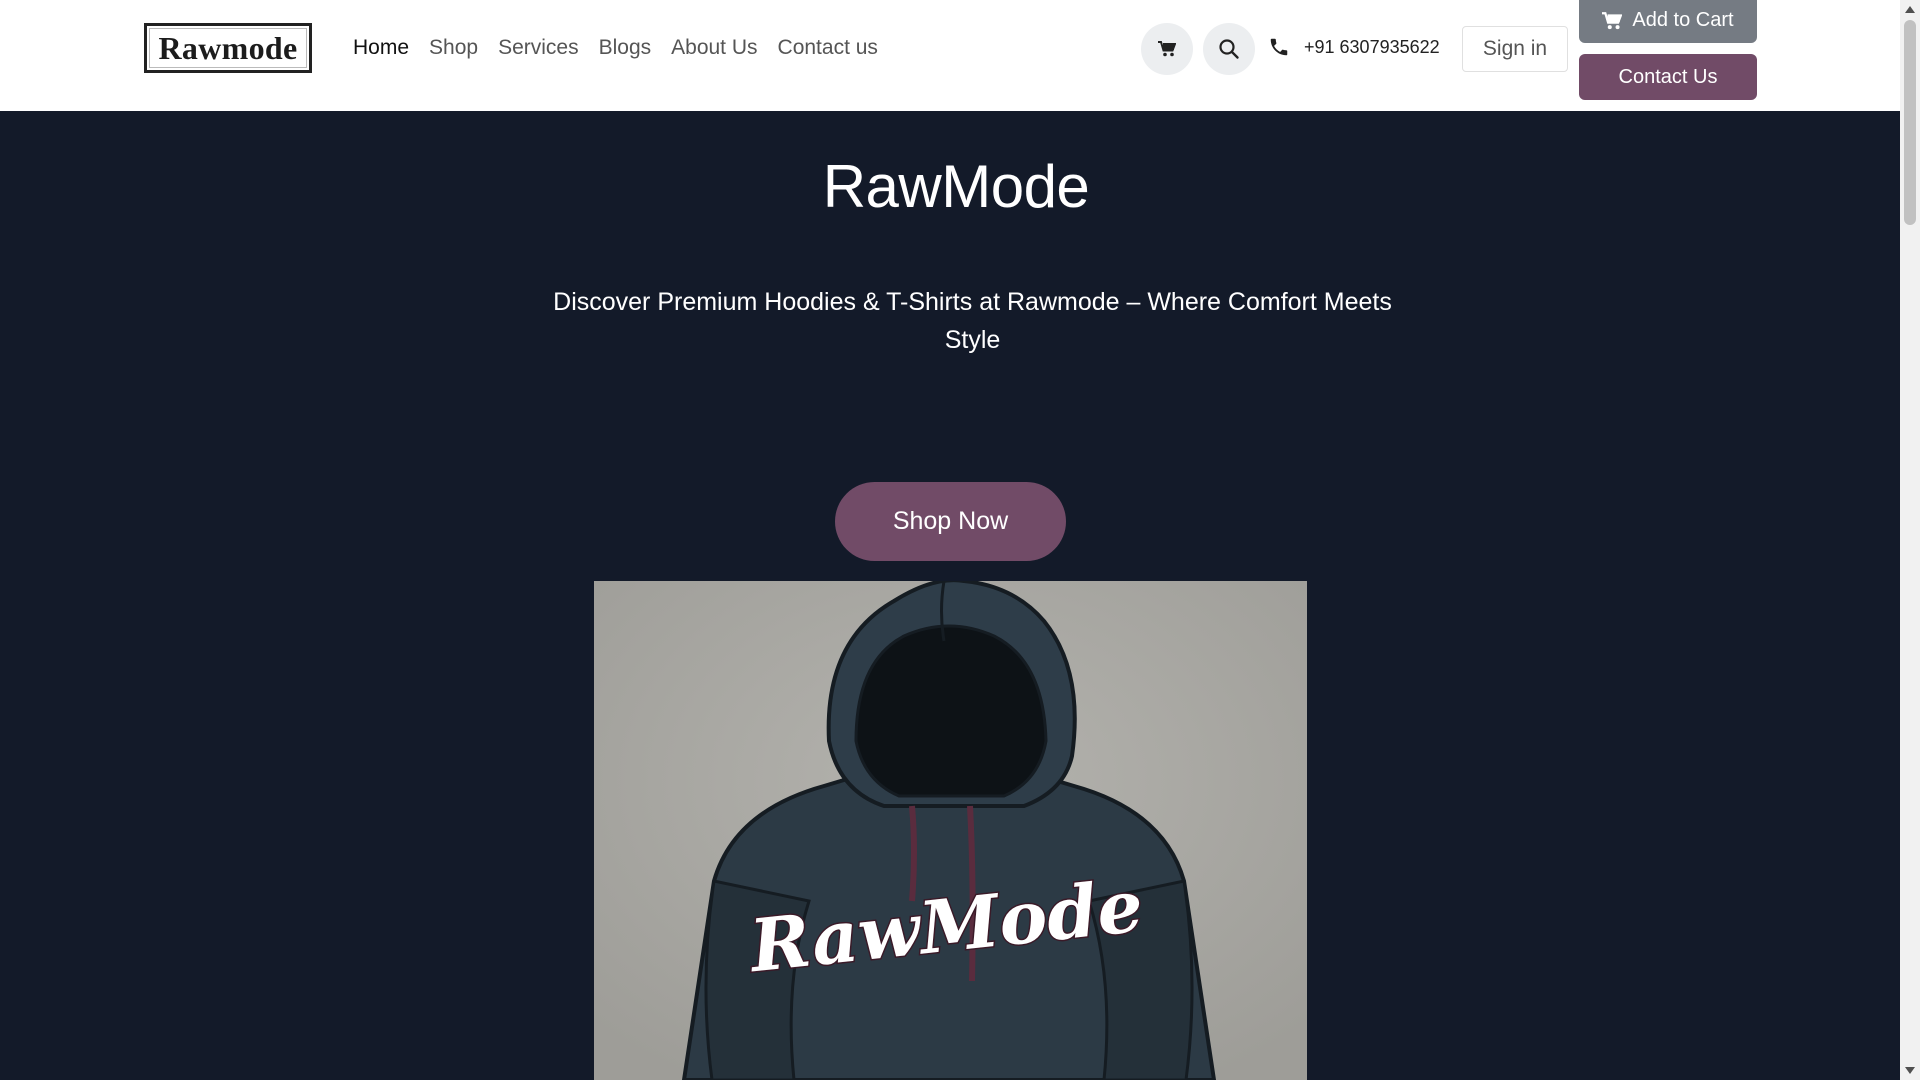 This screenshot has height=1080, width=1920. I want to click on phone-number: +91 6307935622, so click(1372, 46).